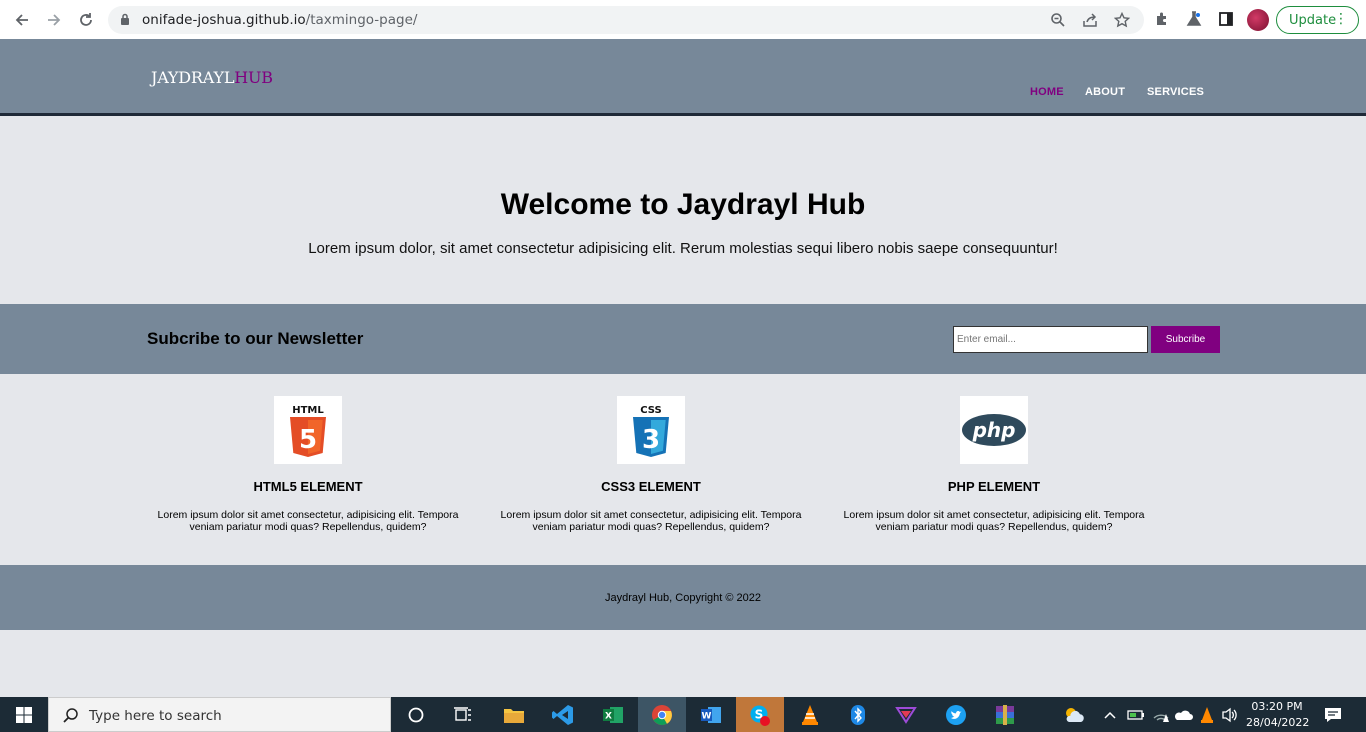 This screenshot has height=732, width=1366. What do you see at coordinates (810, 715) in the screenshot?
I see `vlc-icon` at bounding box center [810, 715].